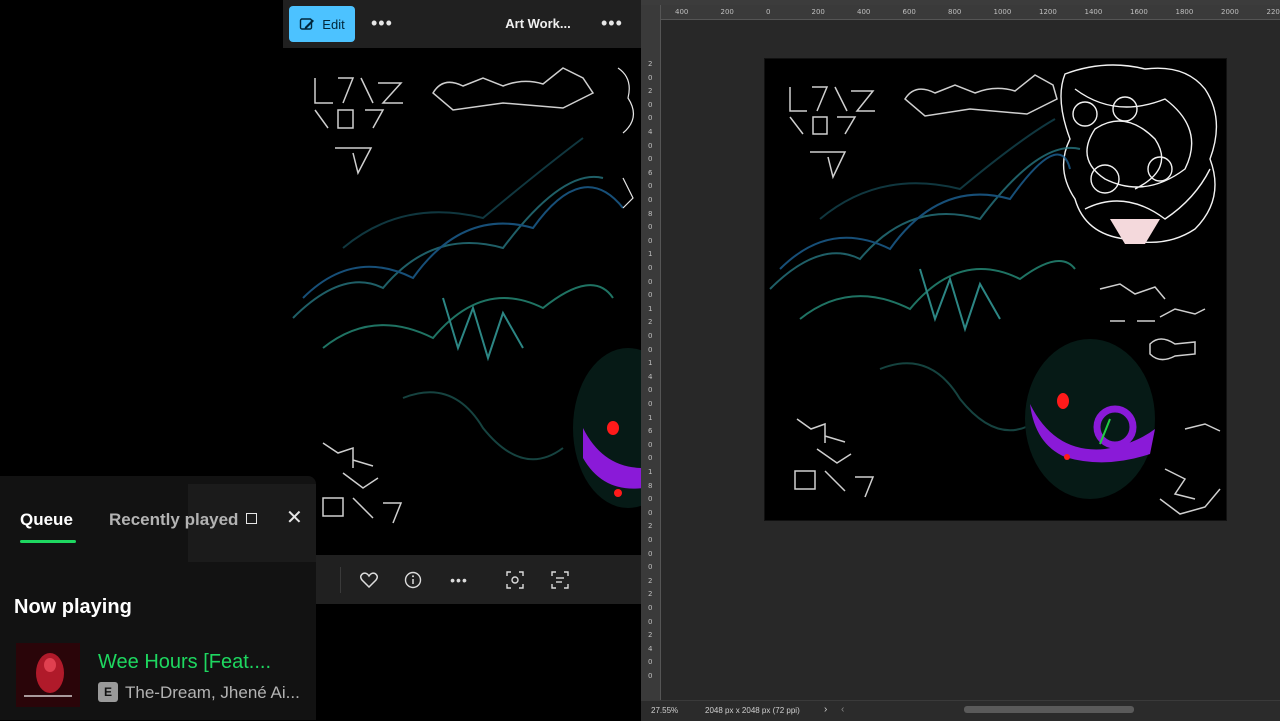  What do you see at coordinates (612, 23) in the screenshot?
I see `toolbar-more-icon: •••` at bounding box center [612, 23].